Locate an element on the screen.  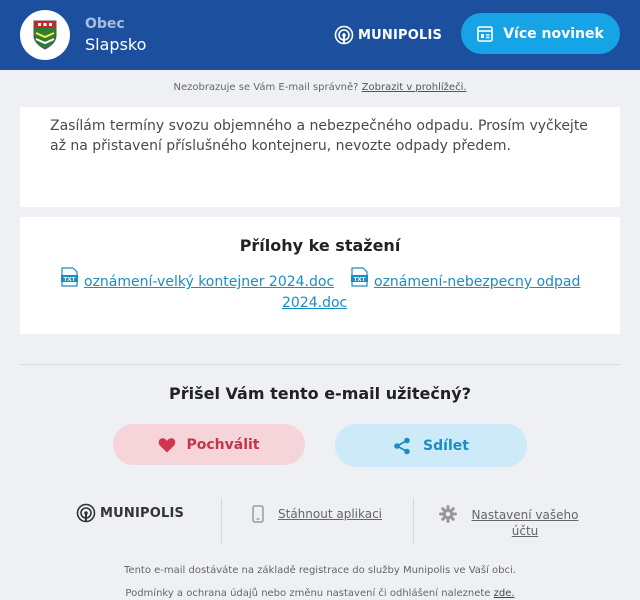
org-label: Obec is located at coordinates (105, 24).